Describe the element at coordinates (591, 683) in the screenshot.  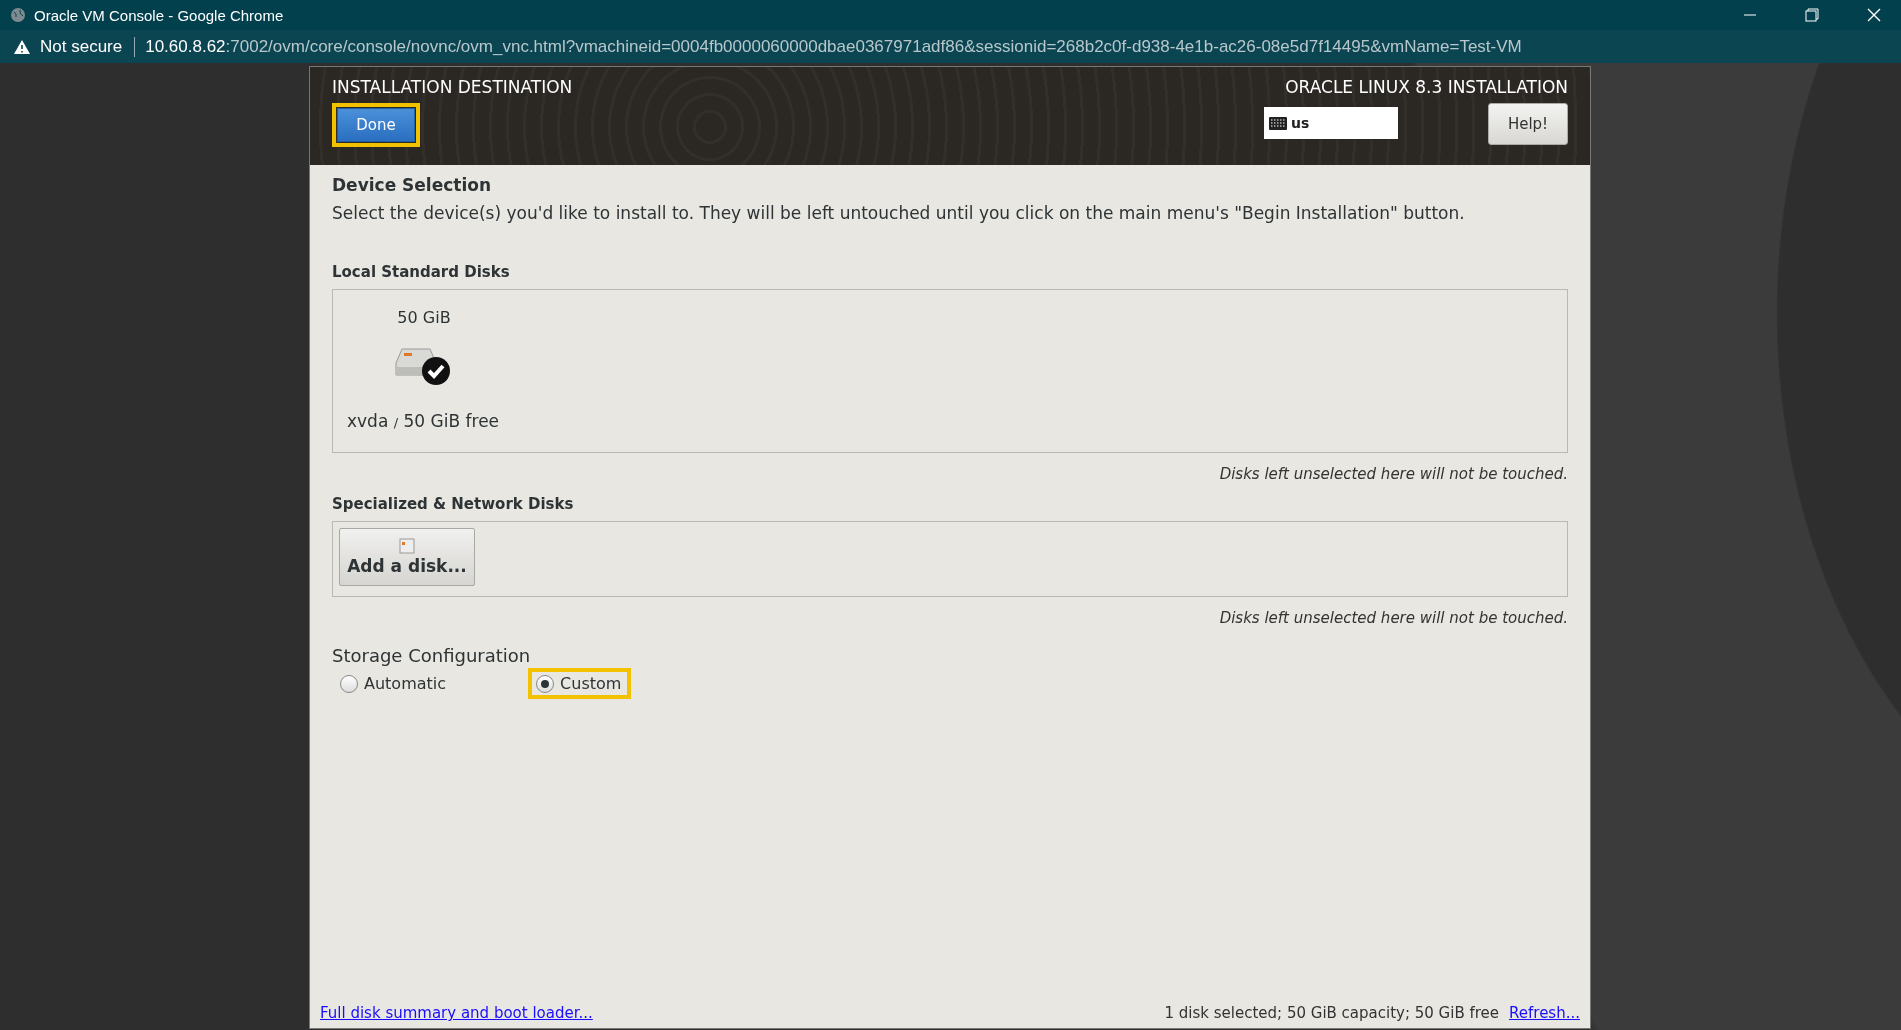
I see `radio-label: Custom` at that location.